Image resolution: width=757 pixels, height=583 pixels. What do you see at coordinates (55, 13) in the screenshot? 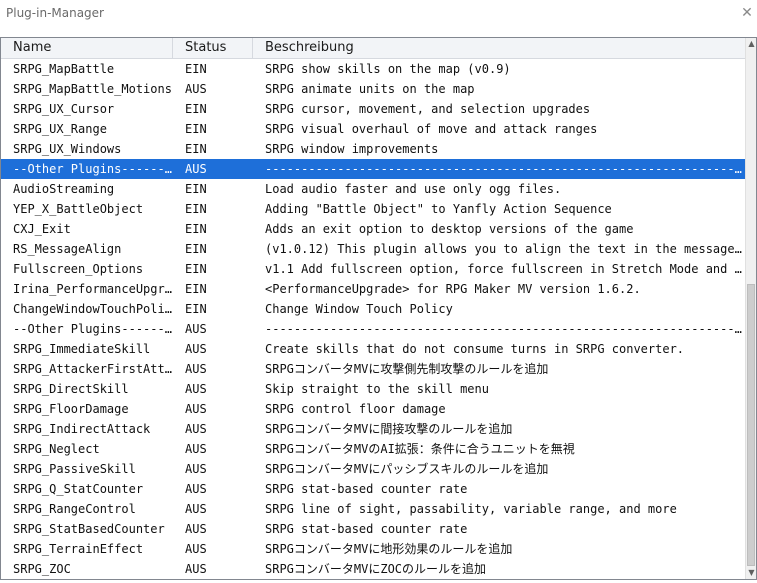
I see `window-title: Plug-in-Manager` at bounding box center [55, 13].